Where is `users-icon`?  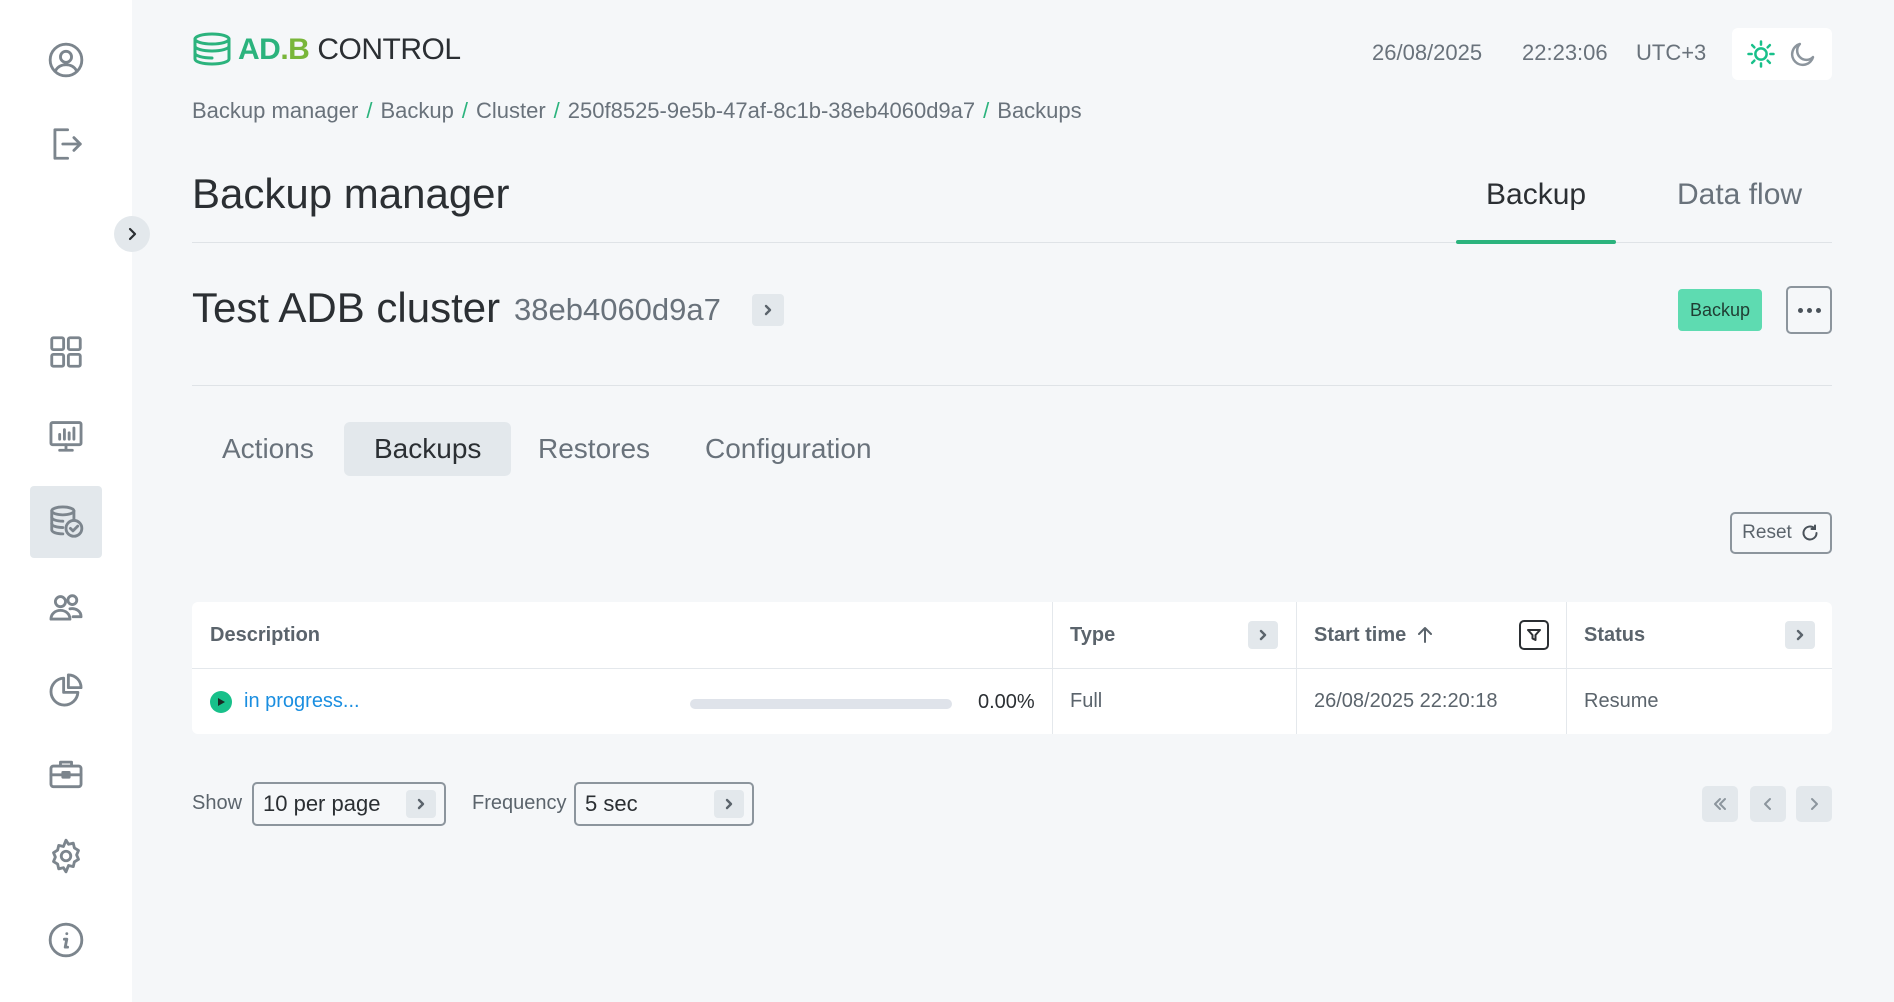
users-icon is located at coordinates (66, 607).